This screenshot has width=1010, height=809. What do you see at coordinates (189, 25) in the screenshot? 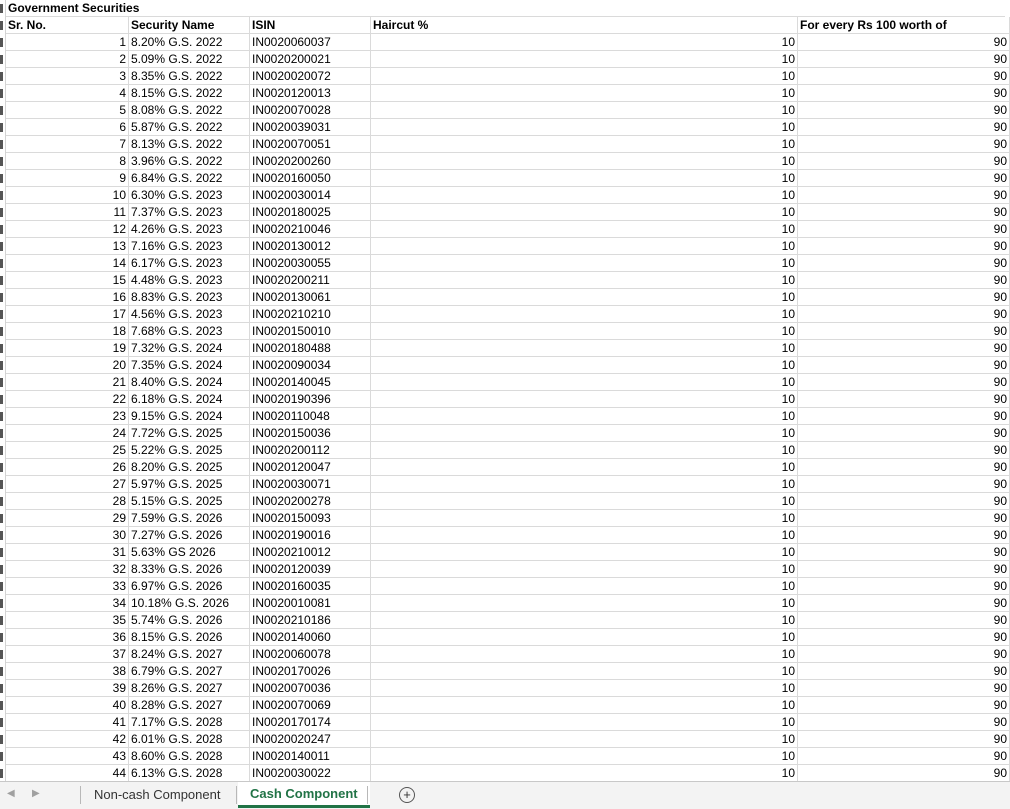
I see `header-security-name: Security Name` at bounding box center [189, 25].